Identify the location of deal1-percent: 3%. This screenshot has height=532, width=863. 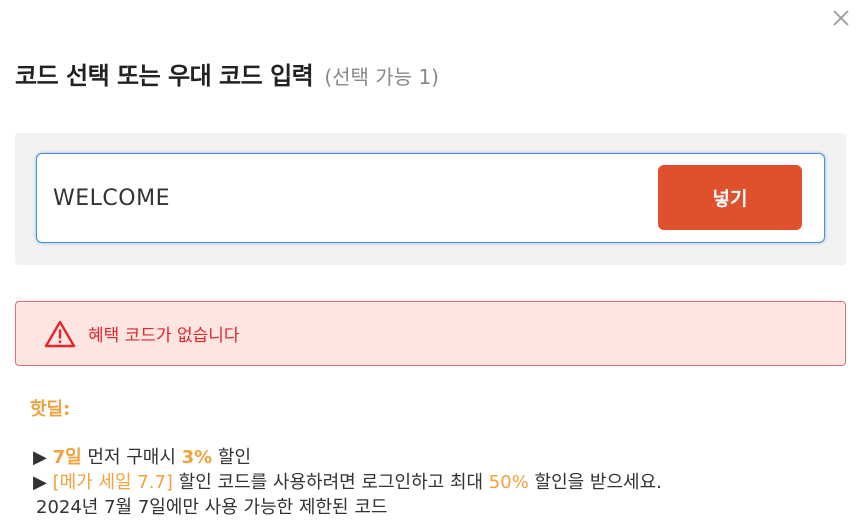
(197, 457).